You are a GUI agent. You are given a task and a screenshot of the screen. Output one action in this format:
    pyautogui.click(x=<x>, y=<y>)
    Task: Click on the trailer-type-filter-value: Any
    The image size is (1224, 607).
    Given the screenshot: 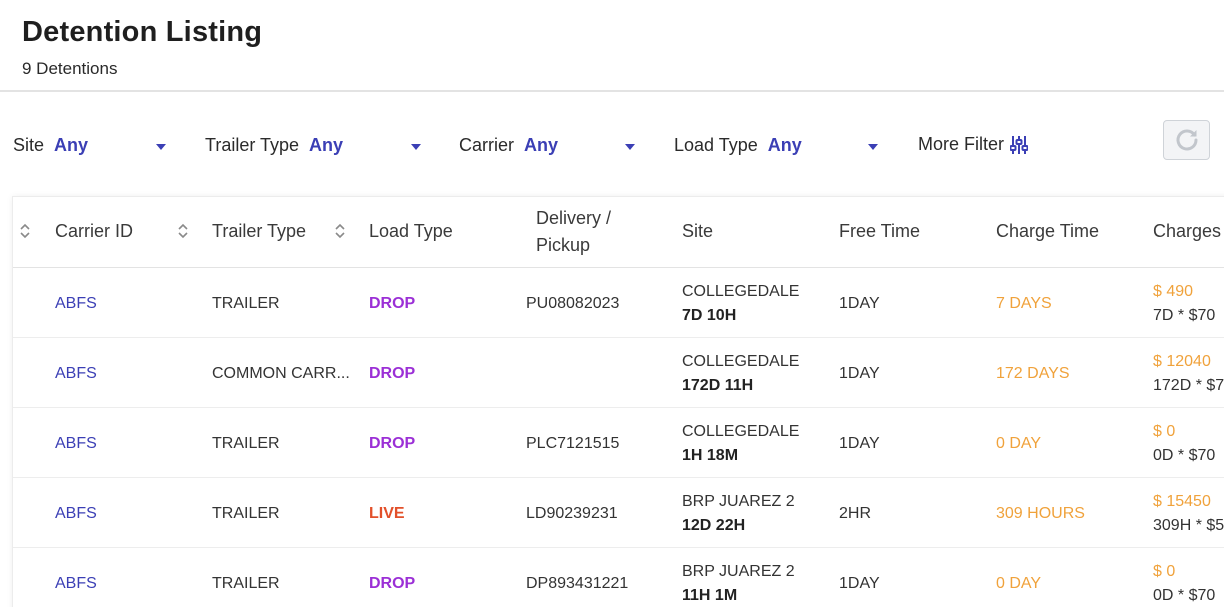 What is the action you would take?
    pyautogui.click(x=326, y=145)
    